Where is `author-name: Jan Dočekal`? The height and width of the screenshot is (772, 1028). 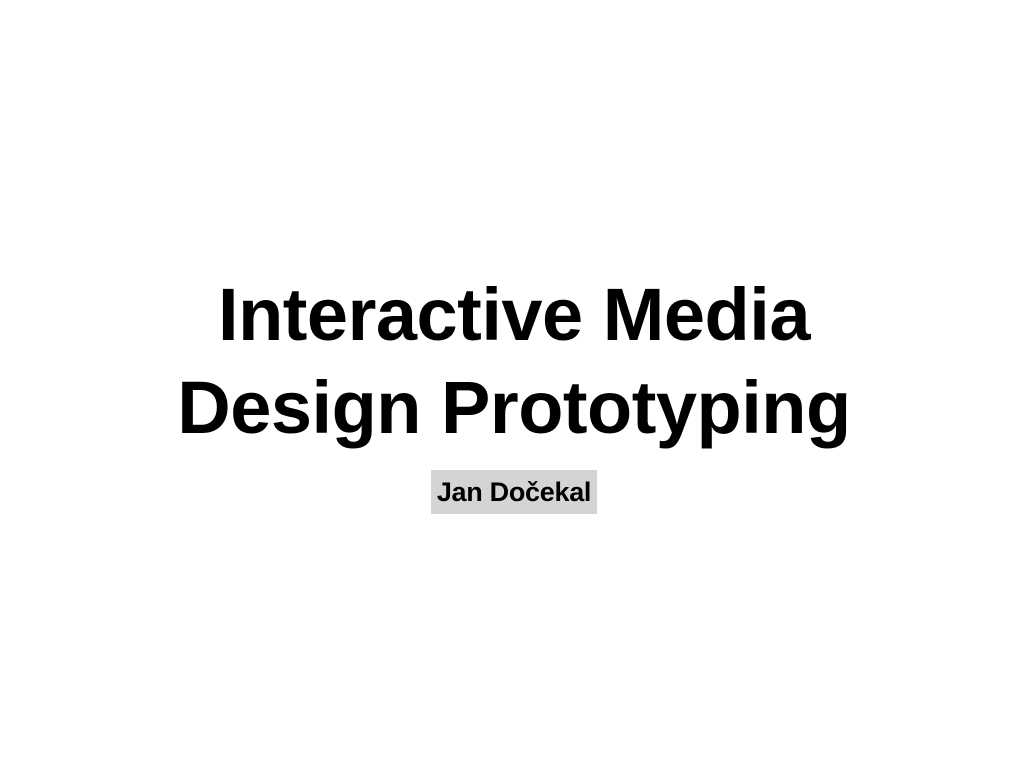
author-name: Jan Dočekal is located at coordinates (514, 492).